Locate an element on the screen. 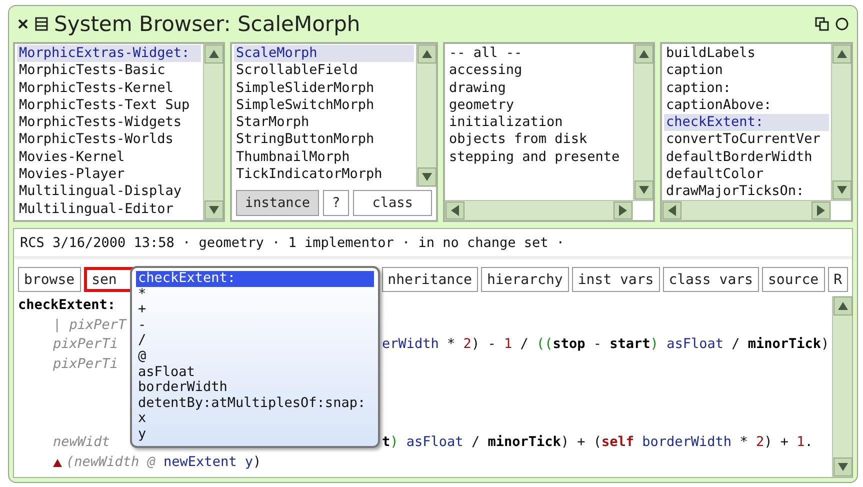  menu-item: asFloat is located at coordinates (255, 372).